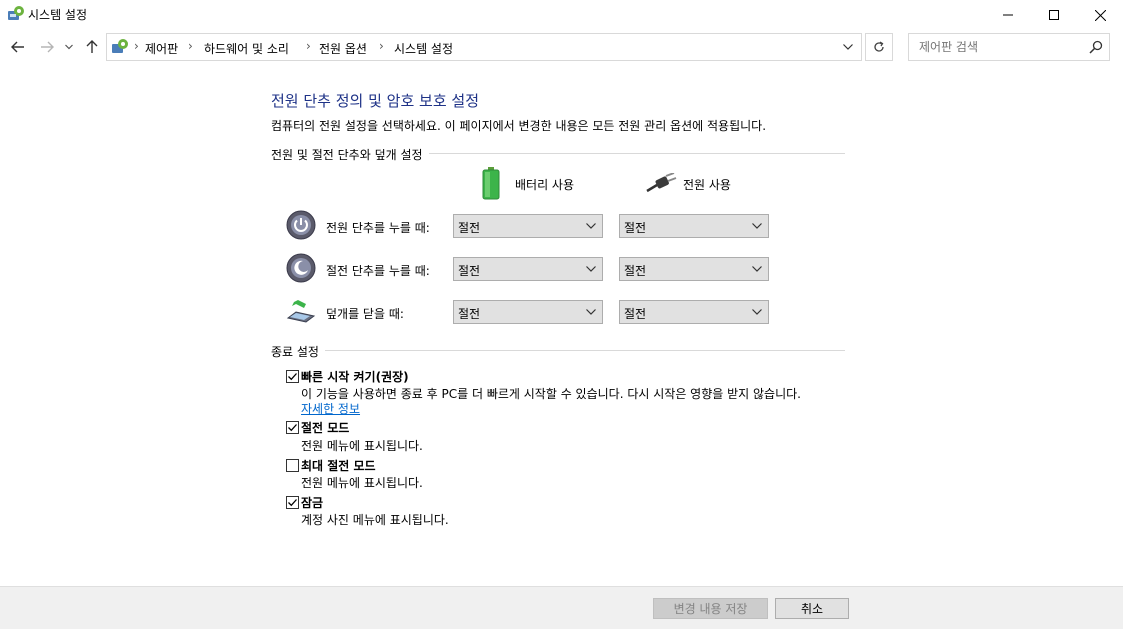 The image size is (1123, 629). I want to click on shutdown-section-heading: 종료 설정, so click(298, 351).